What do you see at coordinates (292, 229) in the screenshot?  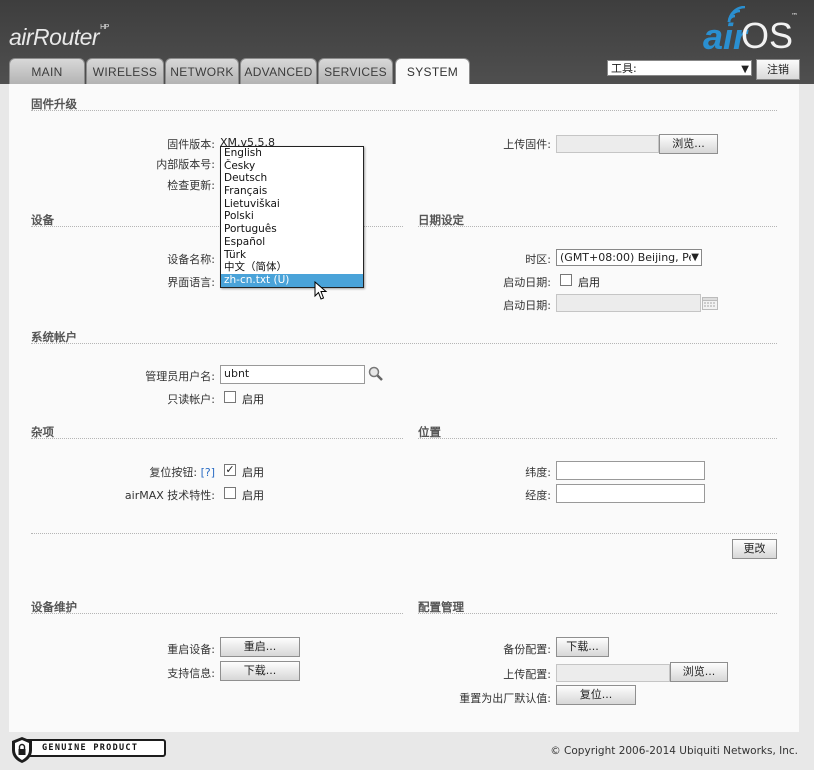 I see `language-option: Português` at bounding box center [292, 229].